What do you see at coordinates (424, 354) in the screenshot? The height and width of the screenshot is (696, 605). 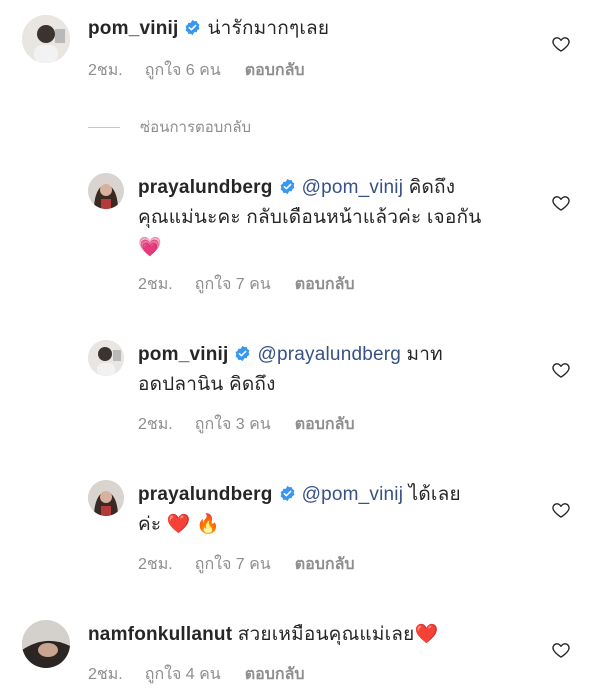 I see `comment-body: มาท` at bounding box center [424, 354].